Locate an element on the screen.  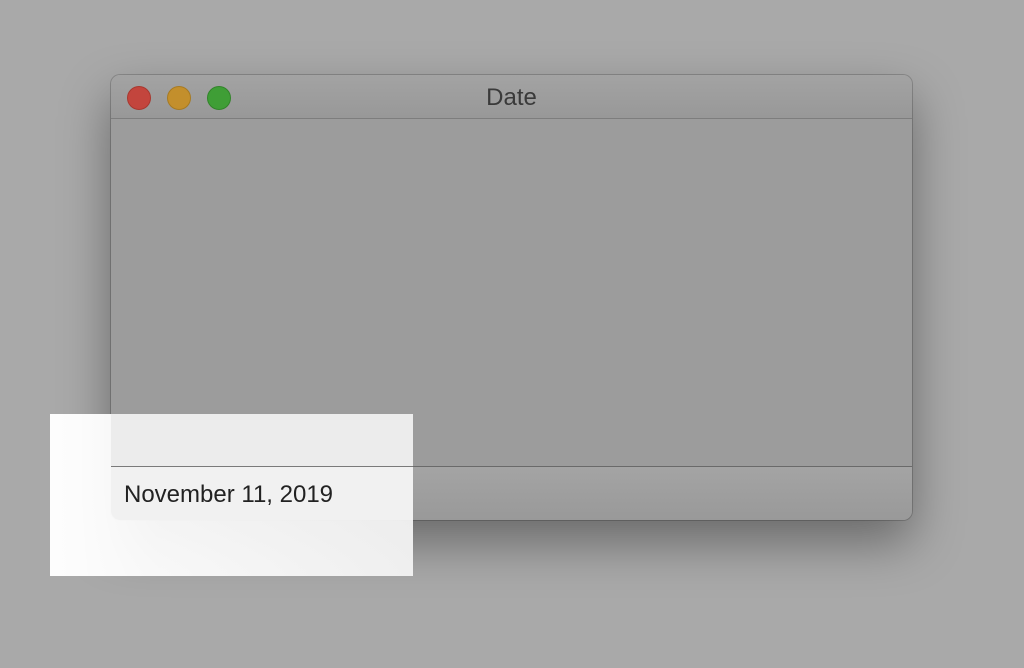
window-title: Date is located at coordinates (511, 97).